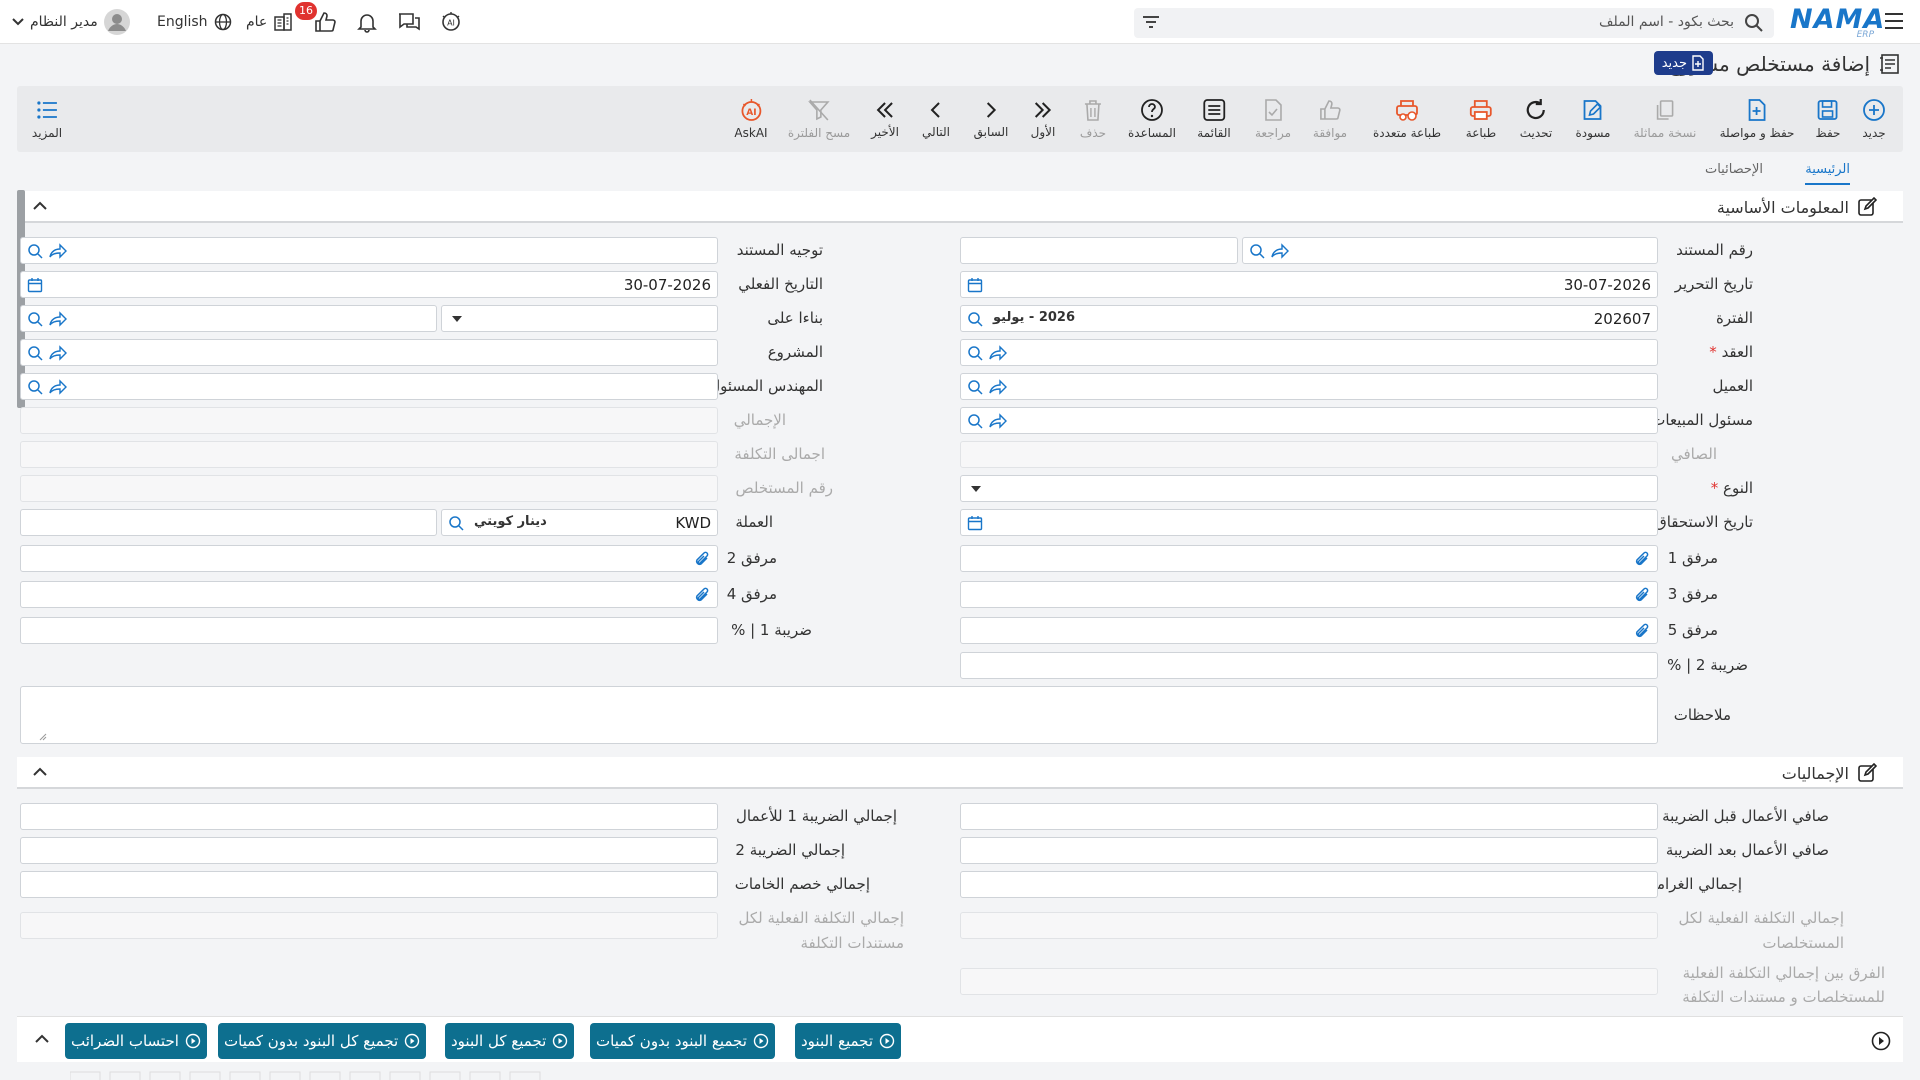  Describe the element at coordinates (369, 284) in the screenshot. I see `actual-date-input: 30-07-2026` at that location.